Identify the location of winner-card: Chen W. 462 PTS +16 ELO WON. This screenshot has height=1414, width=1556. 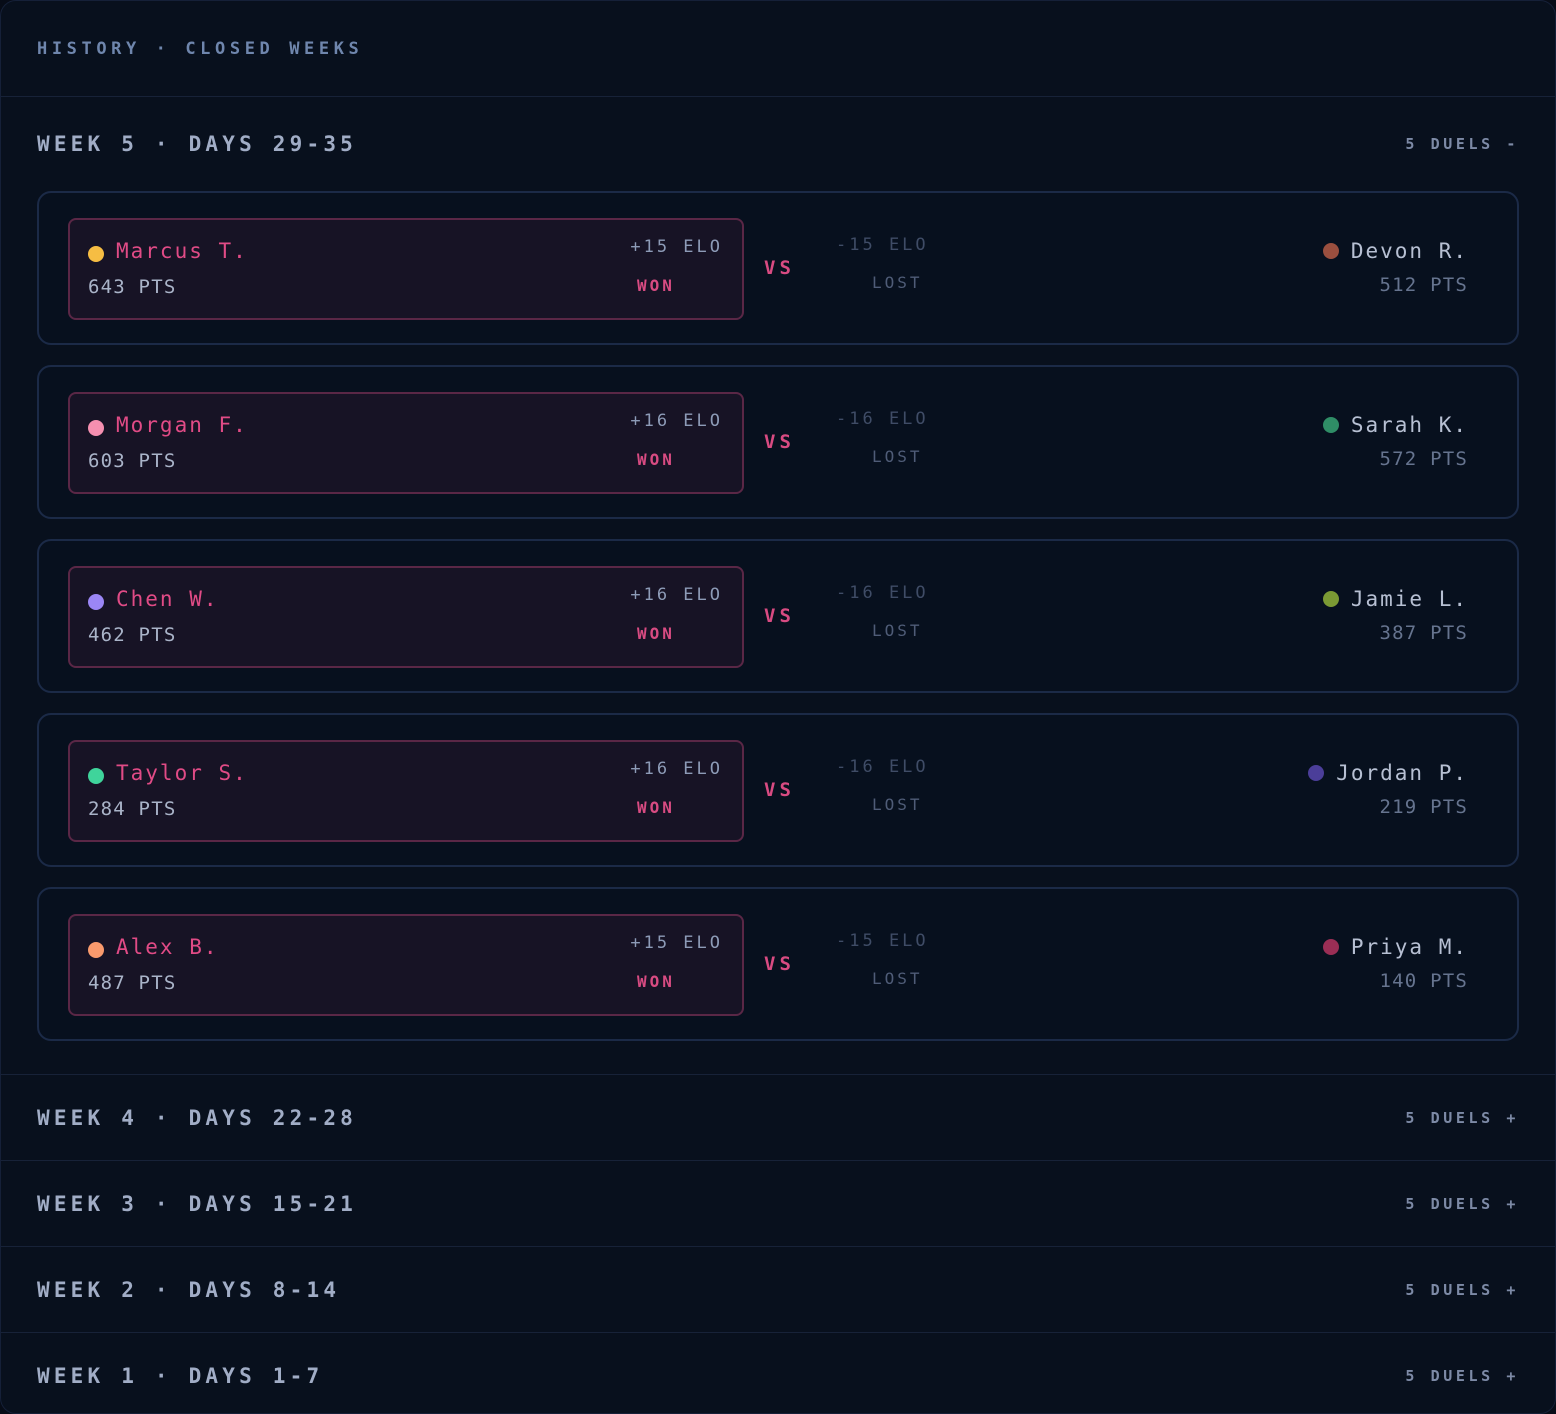
(406, 617).